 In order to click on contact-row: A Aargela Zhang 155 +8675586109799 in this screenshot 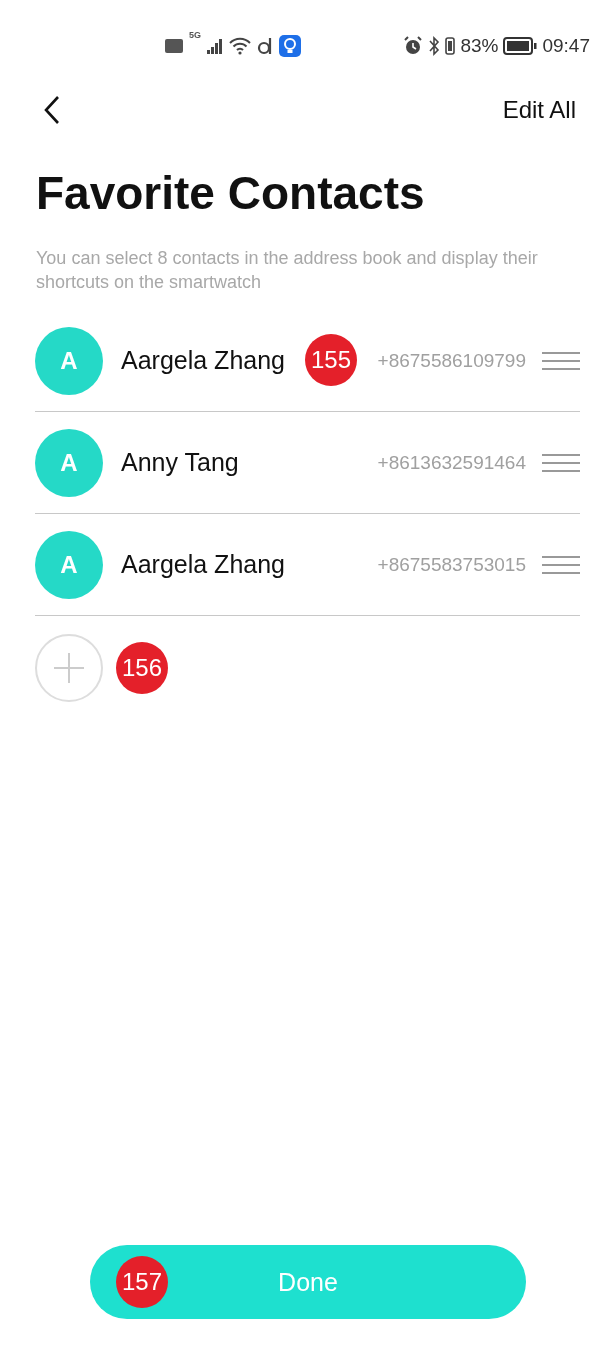, I will do `click(307, 361)`.